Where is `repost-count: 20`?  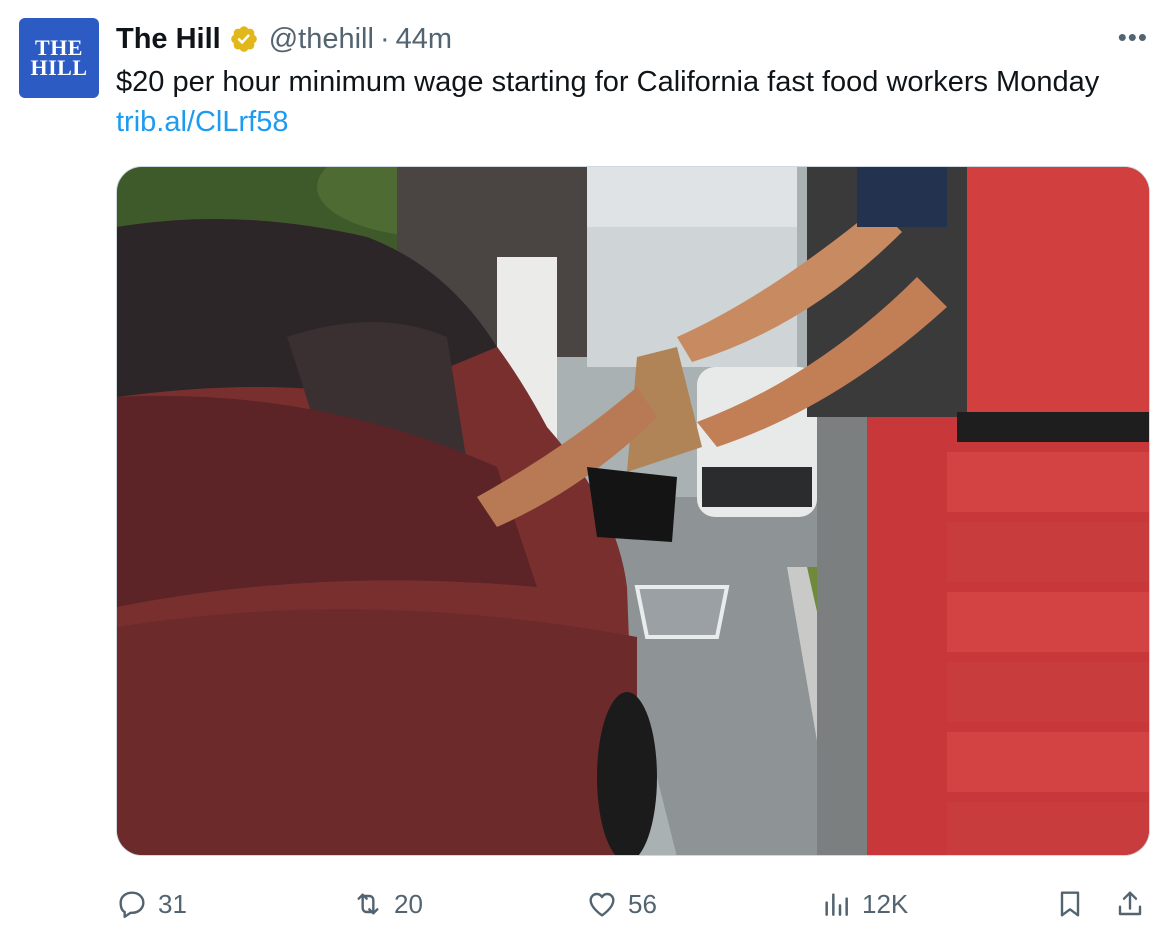
repost-count: 20 is located at coordinates (408, 903).